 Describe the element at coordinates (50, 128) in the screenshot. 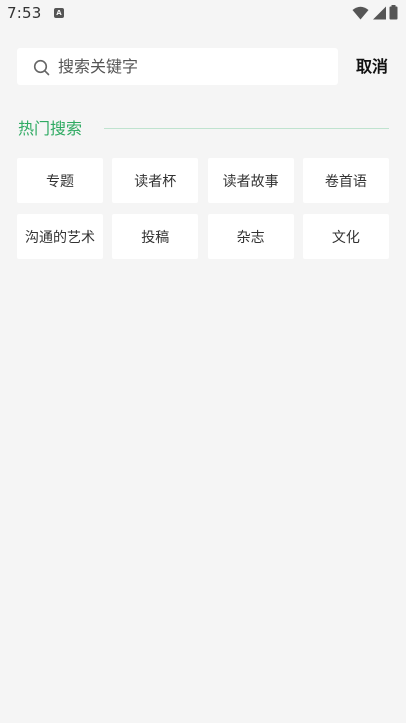

I see `hot-search-title: 热门搜索` at that location.